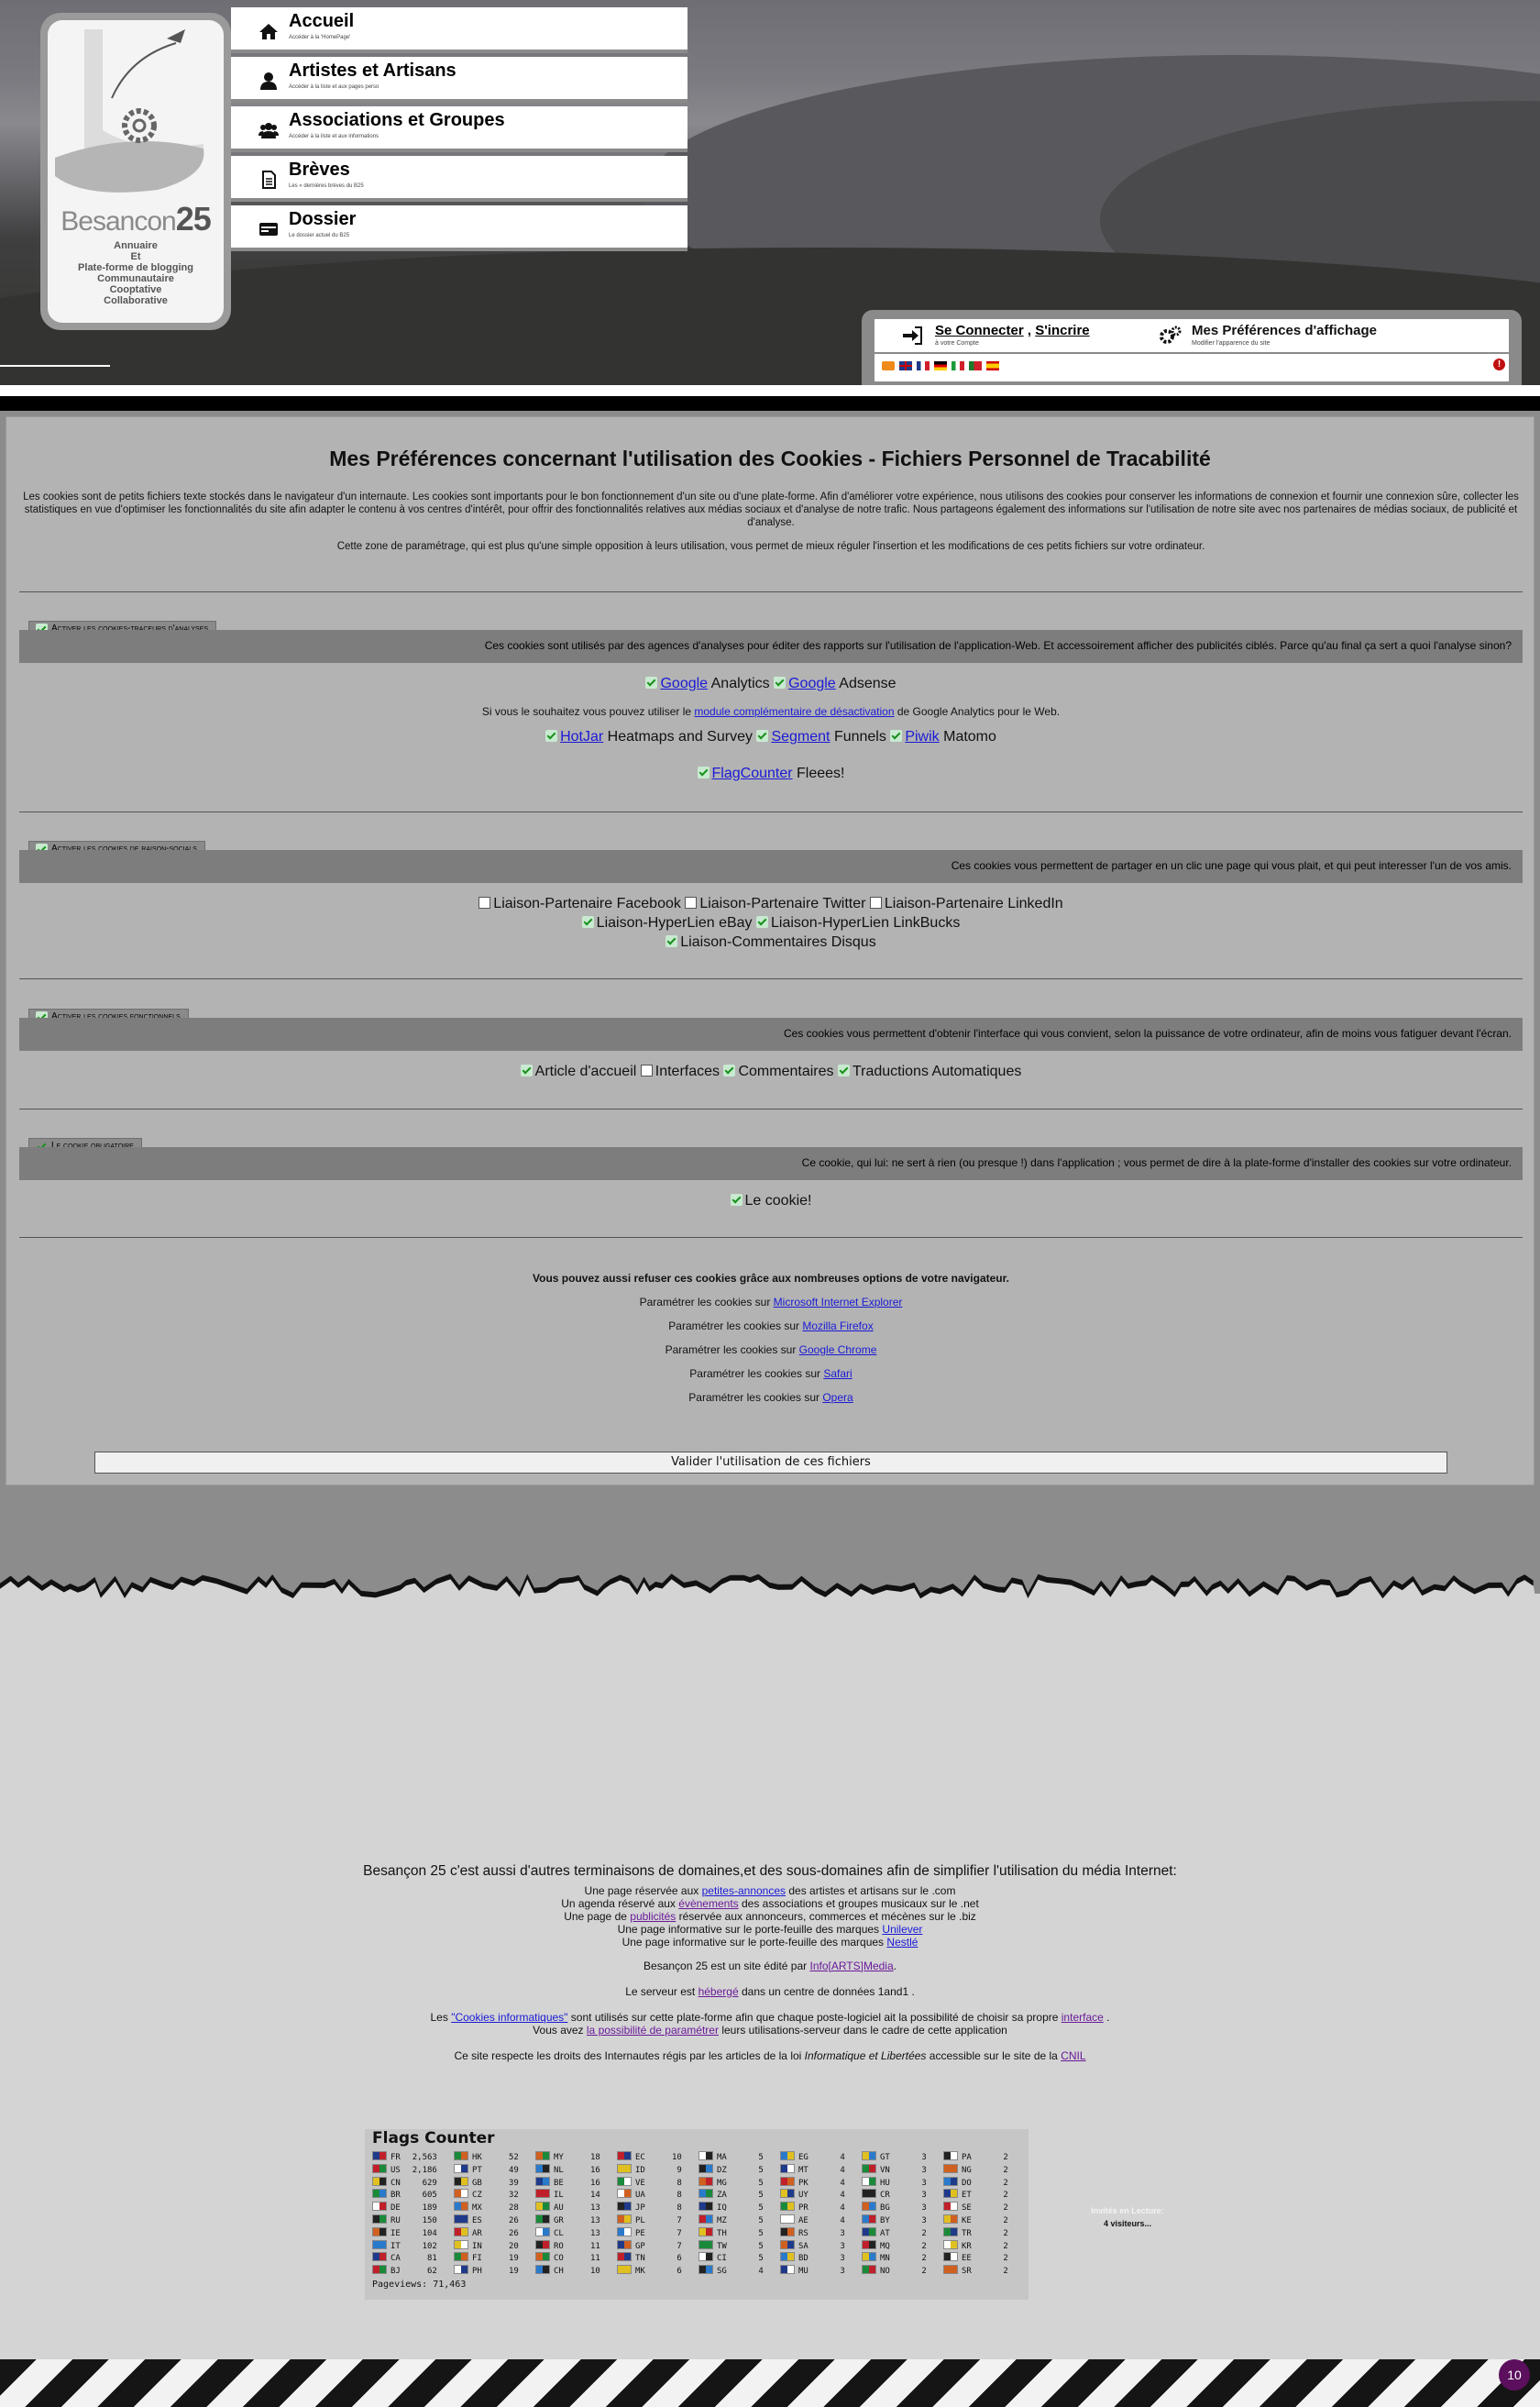 The width and height of the screenshot is (1540, 2407). What do you see at coordinates (770, 1463) in the screenshot?
I see `validate-button: Valider l'utilisation de ces fichiers` at bounding box center [770, 1463].